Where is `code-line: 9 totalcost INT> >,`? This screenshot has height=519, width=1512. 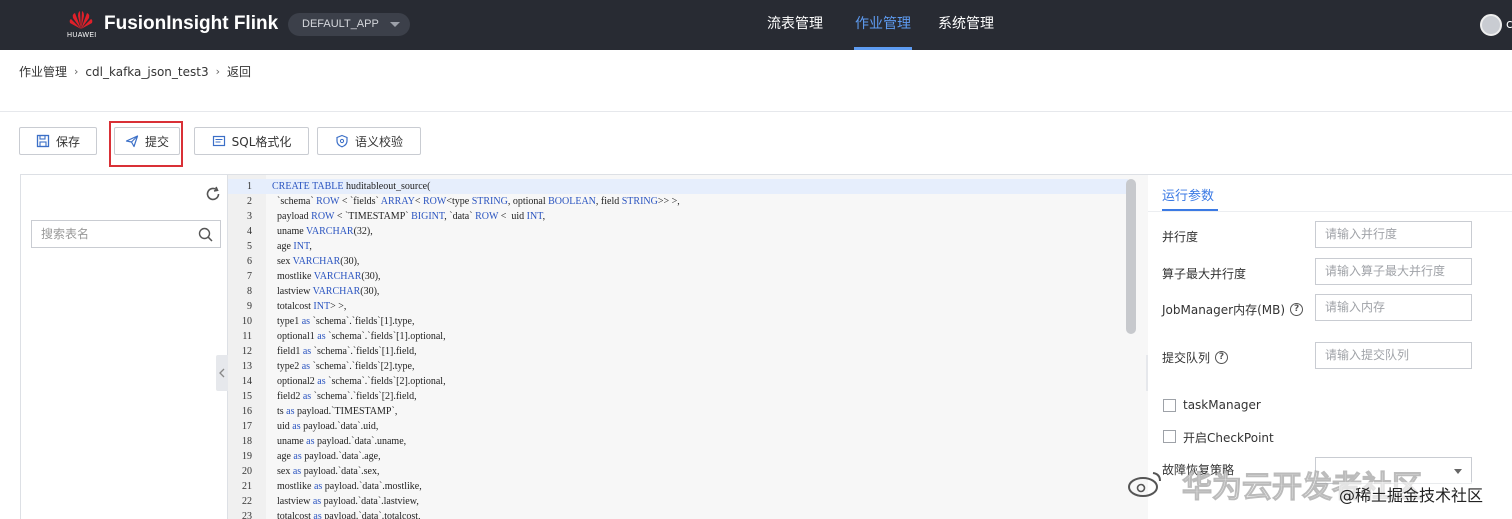
code-line: 9 totalcost INT> >, is located at coordinates (678, 306).